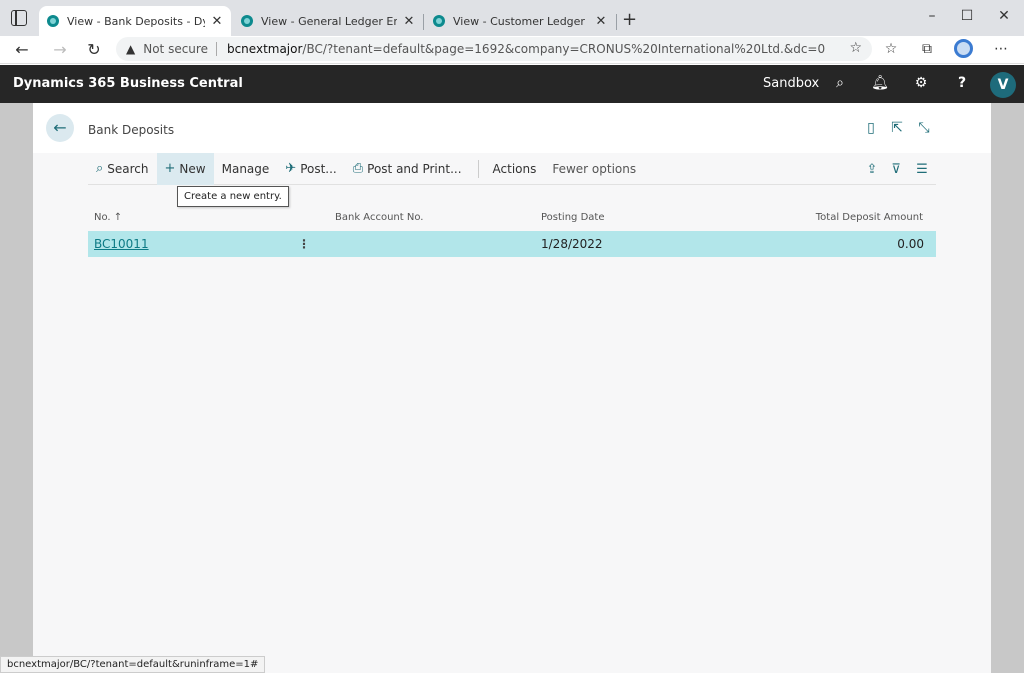  I want to click on bookmark-icon: ▯, so click(871, 128).